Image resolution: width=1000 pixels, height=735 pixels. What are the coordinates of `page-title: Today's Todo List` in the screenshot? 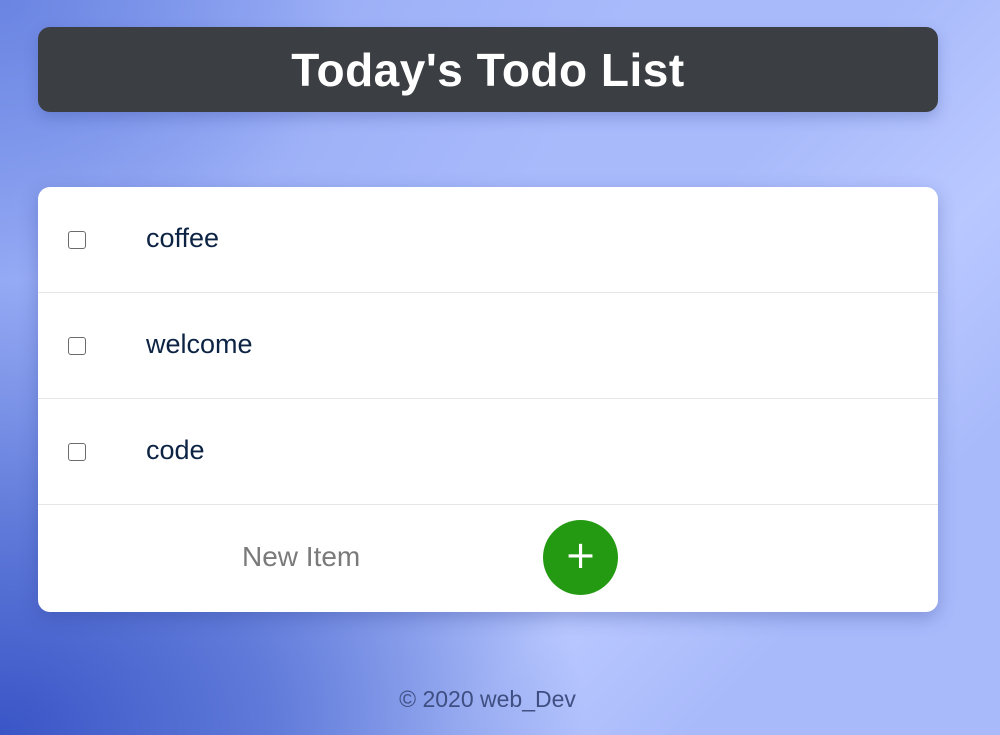 It's located at (488, 69).